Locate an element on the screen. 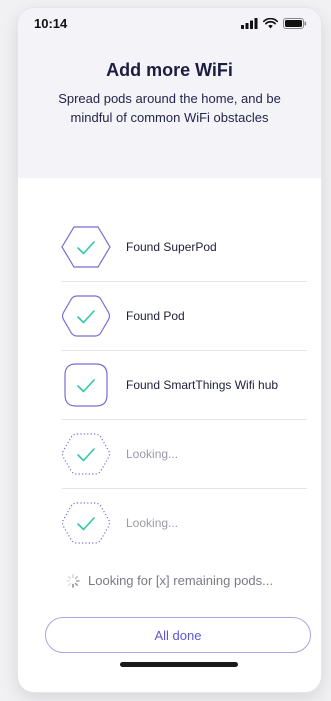 Image resolution: width=331 pixels, height=701 pixels. home-indicator is located at coordinates (179, 664).